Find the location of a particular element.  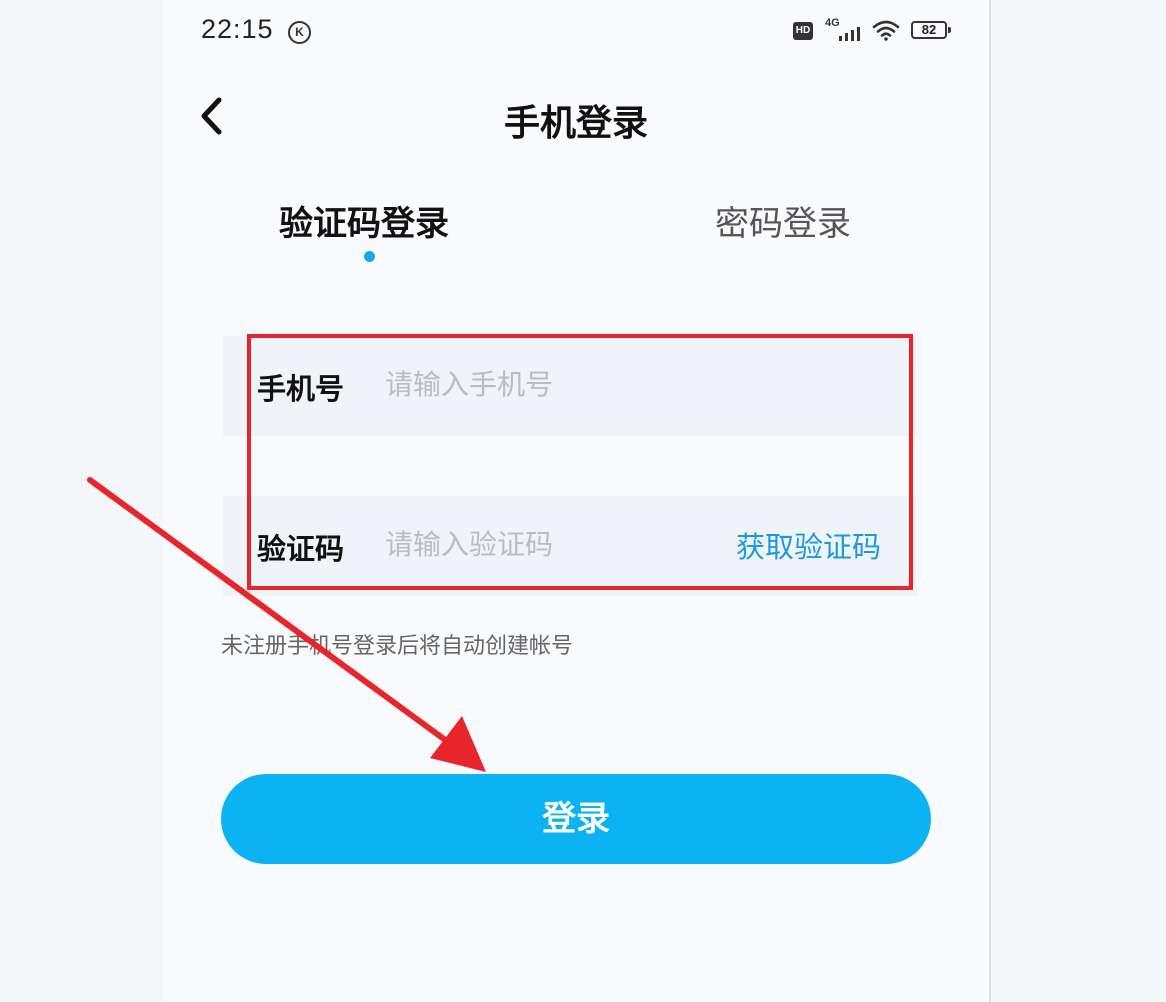

battery-icon: 82 is located at coordinates (931, 30).